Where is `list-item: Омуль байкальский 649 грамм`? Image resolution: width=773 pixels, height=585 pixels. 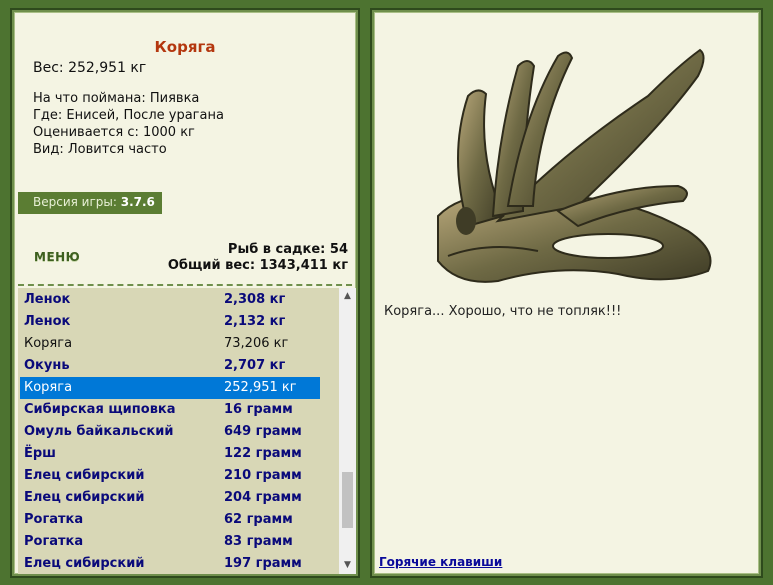 list-item: Омуль байкальский 649 грамм is located at coordinates (170, 432).